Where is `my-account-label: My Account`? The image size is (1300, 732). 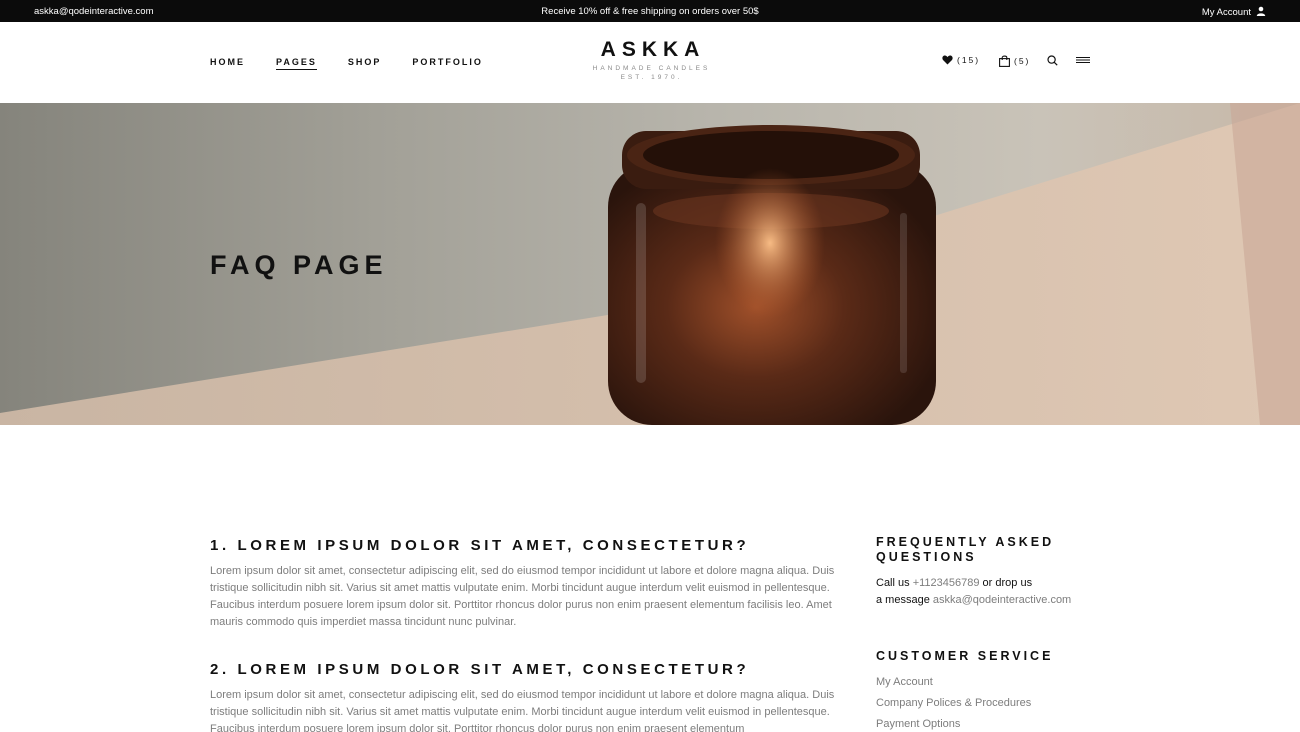 my-account-label: My Account is located at coordinates (1226, 12).